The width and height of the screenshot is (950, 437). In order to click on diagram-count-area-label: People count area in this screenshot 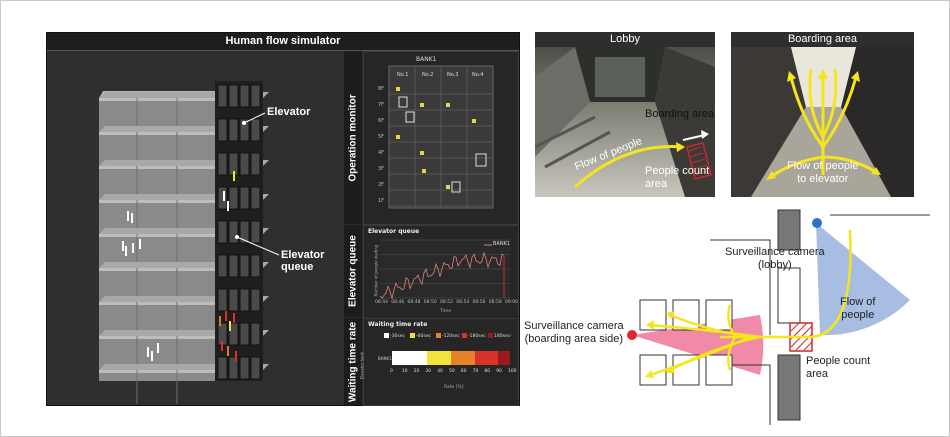, I will do `click(838, 367)`.